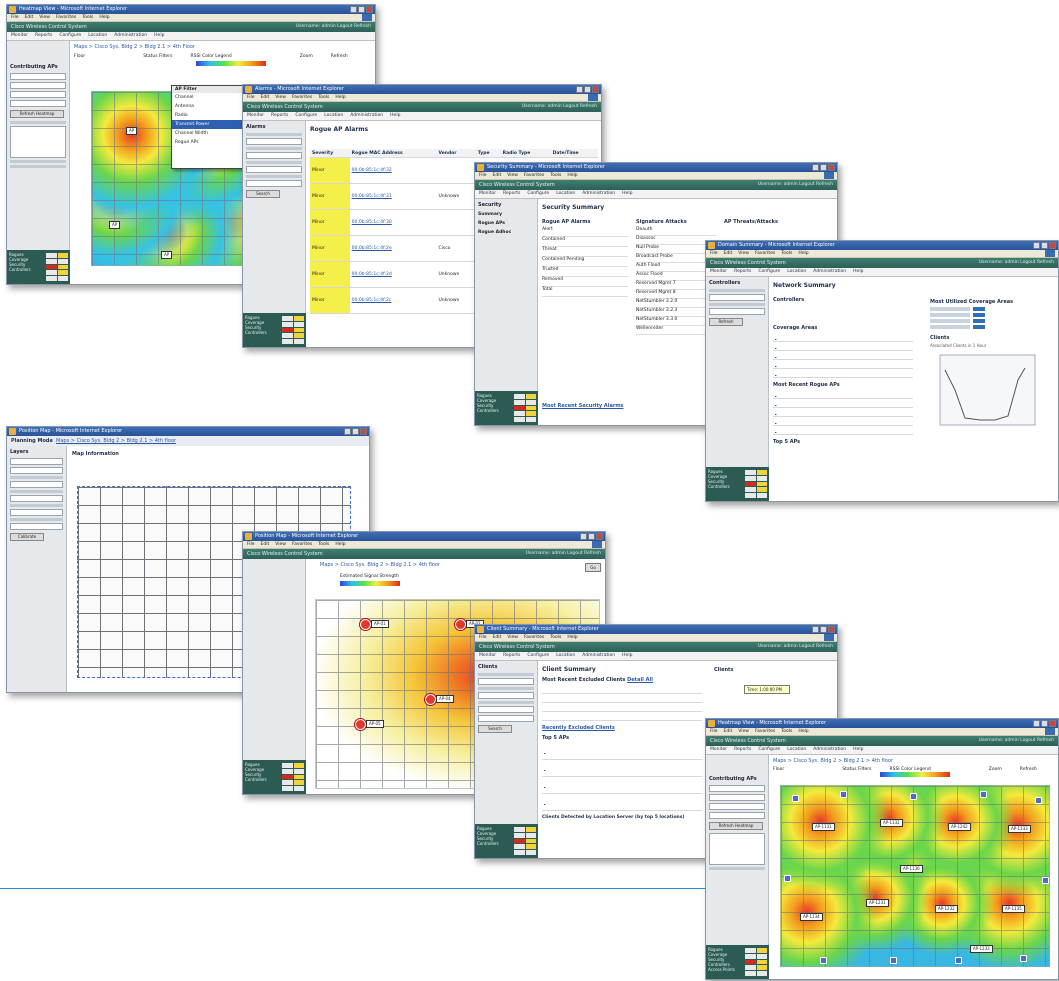  Describe the element at coordinates (676, 258) in the screenshot. I see `attack-row: Broadcast Probe` at that location.